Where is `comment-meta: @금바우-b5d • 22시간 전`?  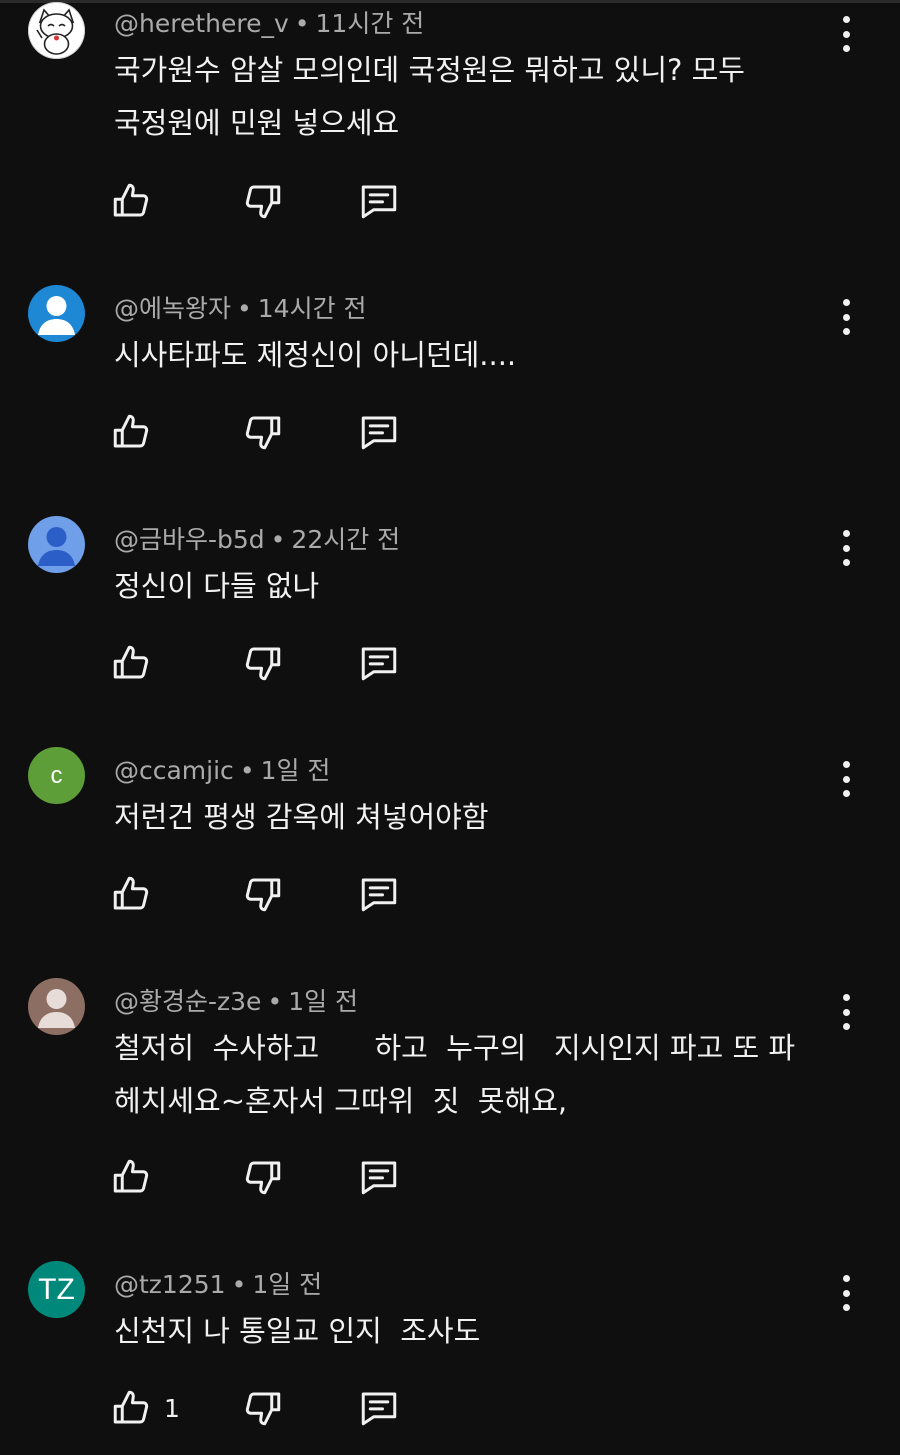
comment-meta: @금바우-b5d • 22시간 전 is located at coordinates (257, 538).